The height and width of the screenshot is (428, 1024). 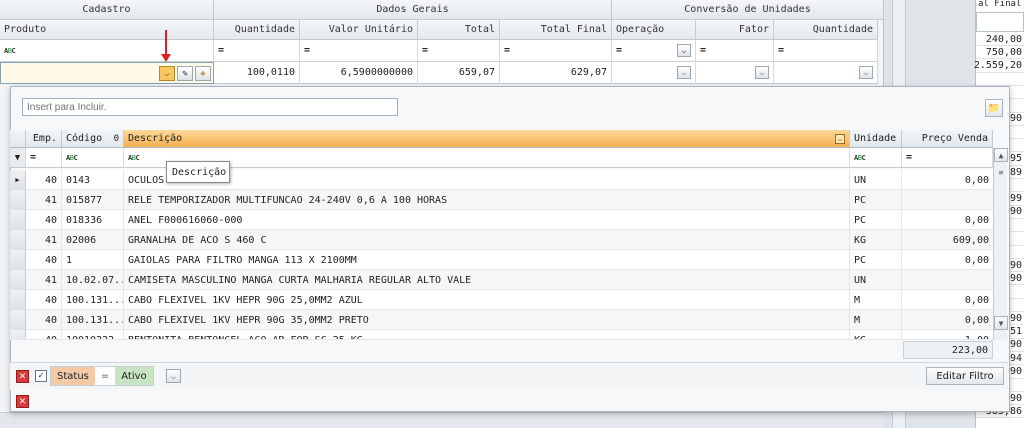 What do you see at coordinates (167, 73) in the screenshot?
I see `lookup-dropdown-button: ⌵` at bounding box center [167, 73].